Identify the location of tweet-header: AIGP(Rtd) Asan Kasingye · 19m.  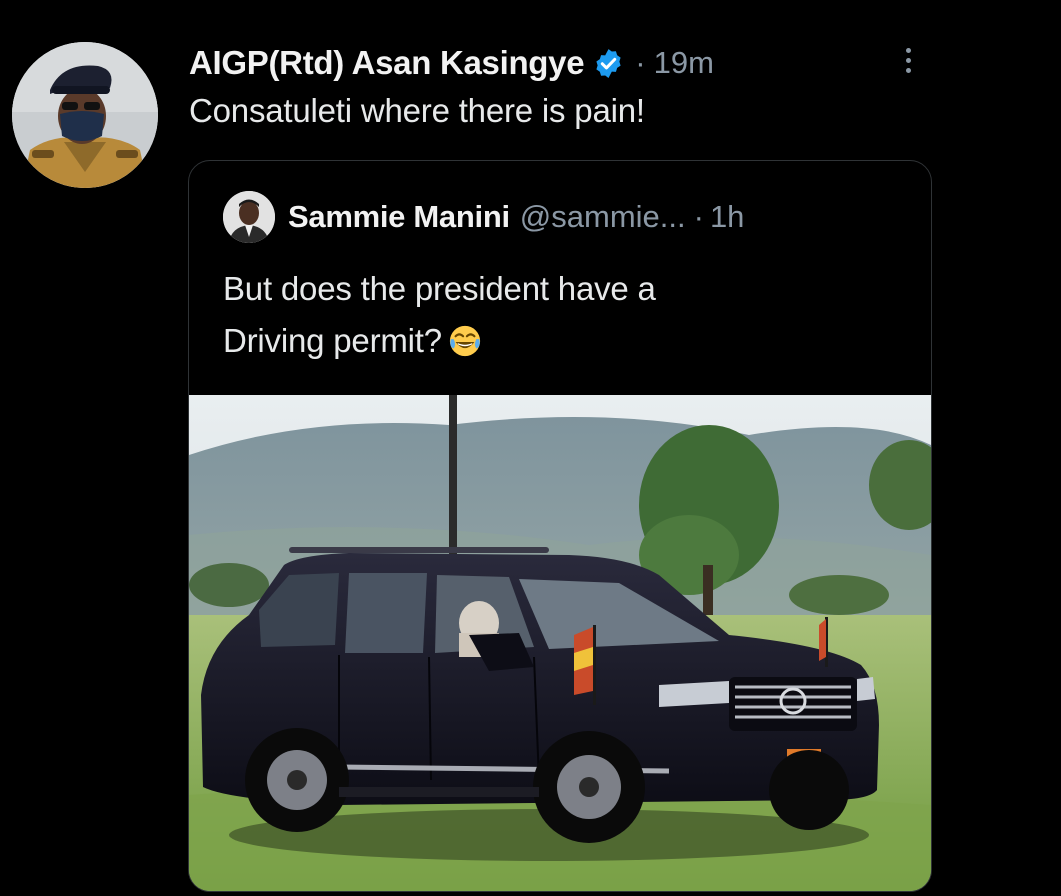
(451, 63).